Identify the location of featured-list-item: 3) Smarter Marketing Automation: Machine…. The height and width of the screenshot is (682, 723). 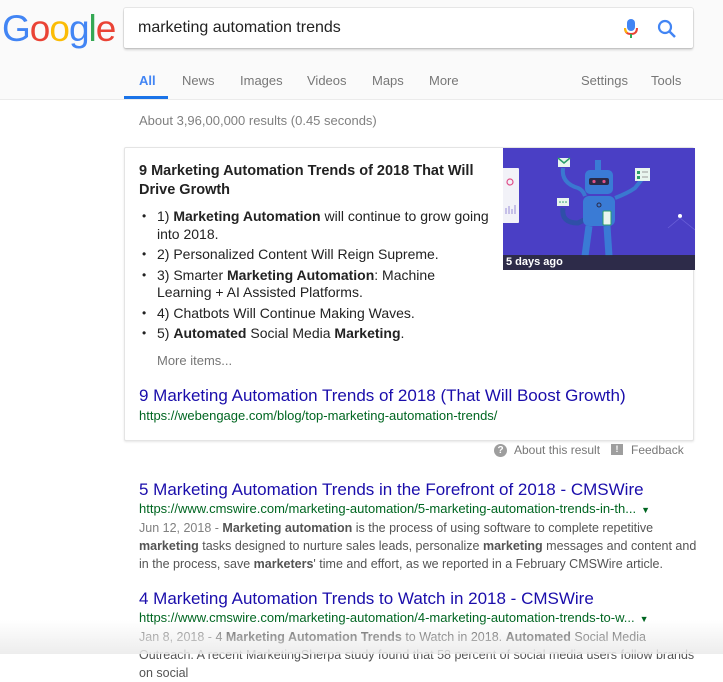
(314, 284).